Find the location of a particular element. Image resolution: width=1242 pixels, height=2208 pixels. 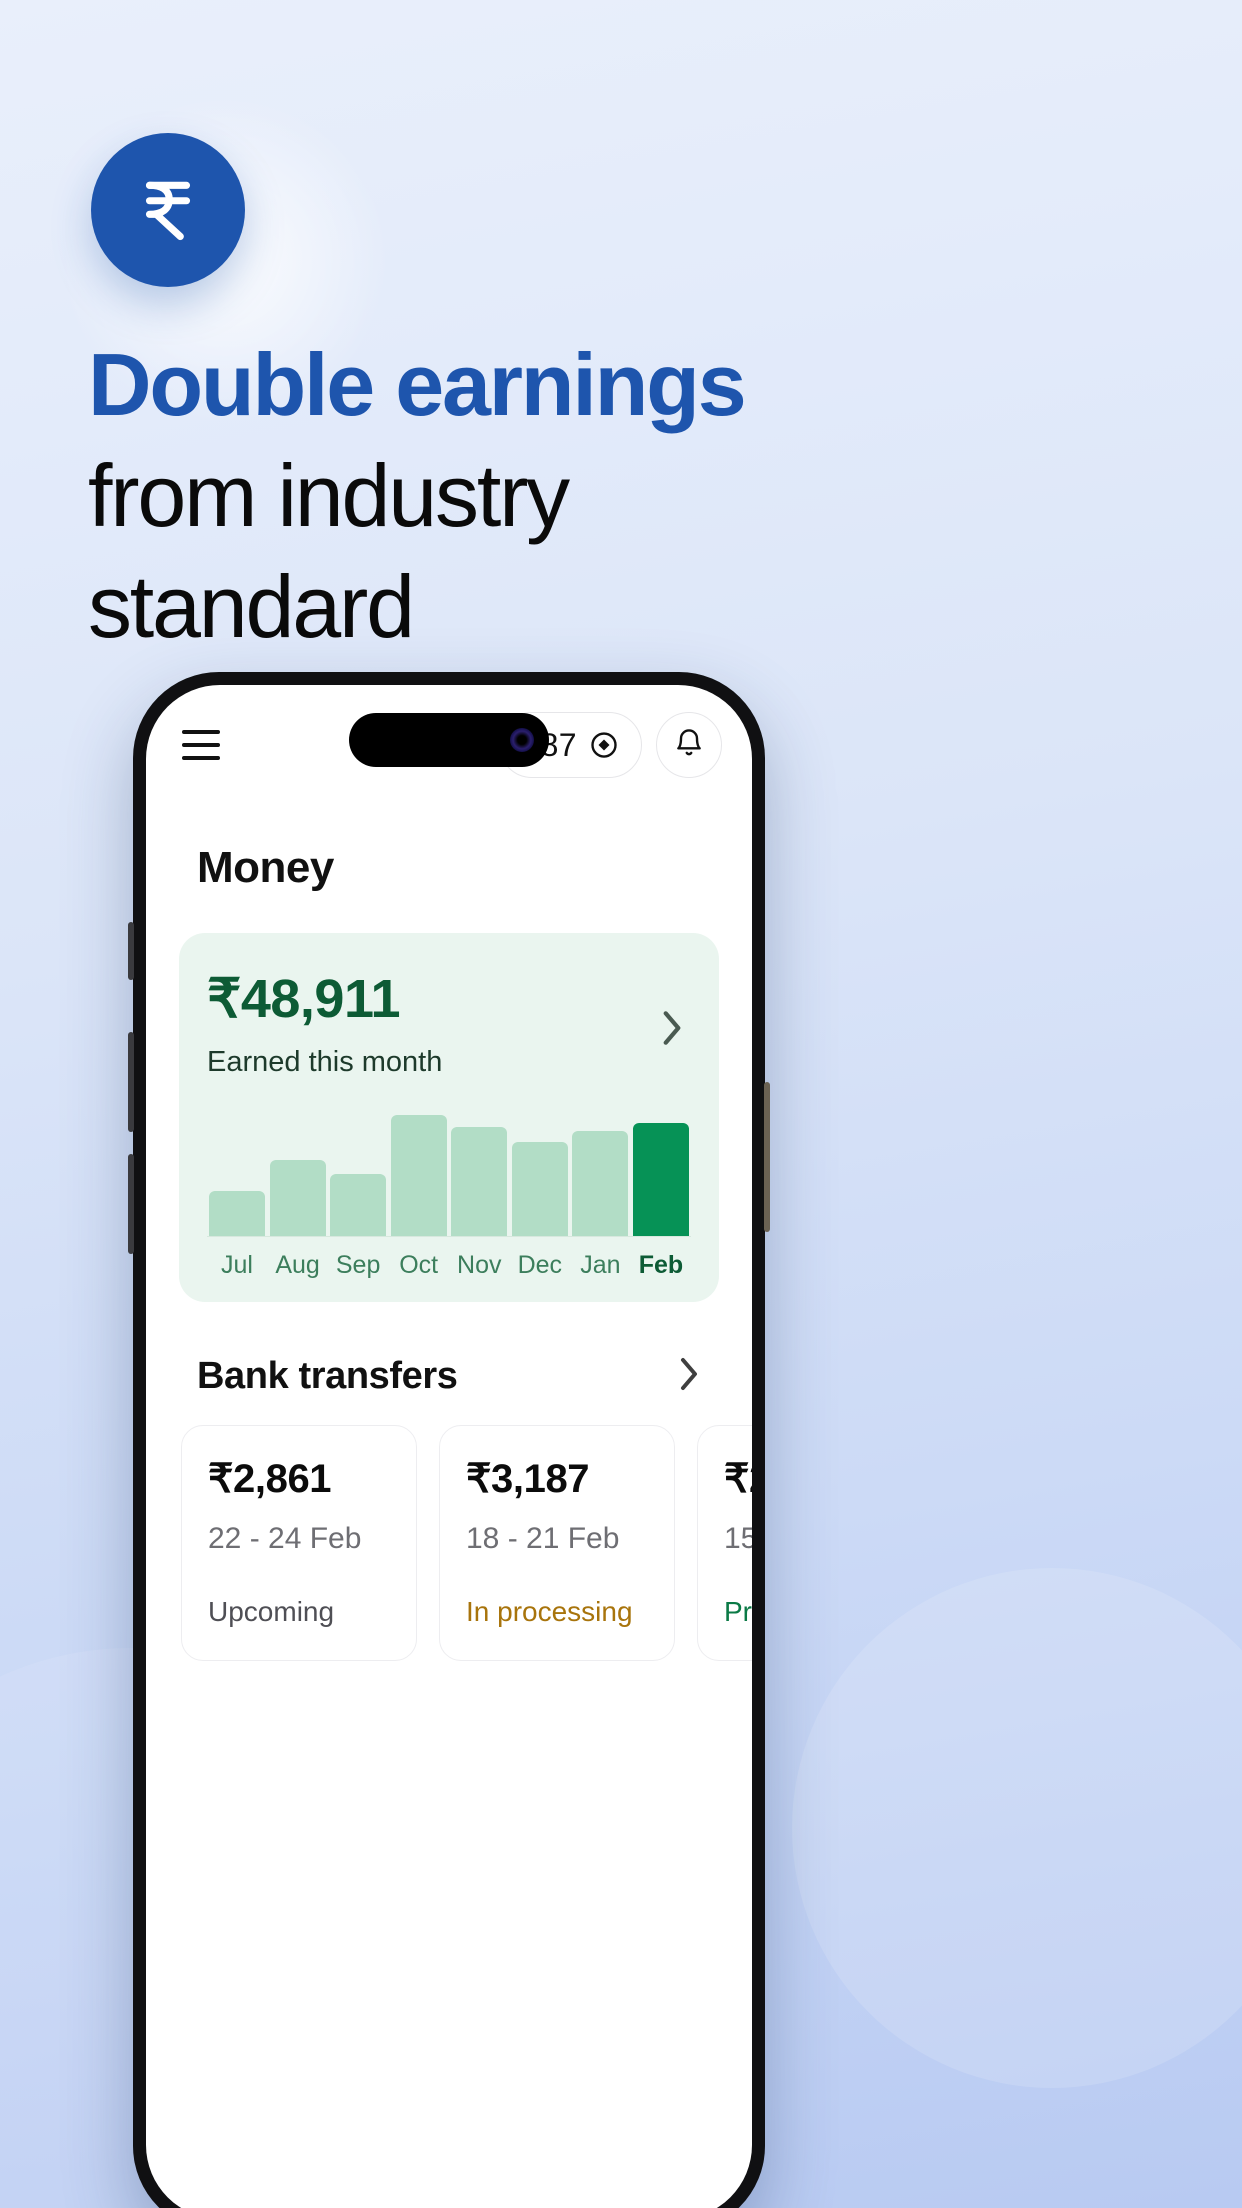

hamburger-menu-icon is located at coordinates (201, 745).